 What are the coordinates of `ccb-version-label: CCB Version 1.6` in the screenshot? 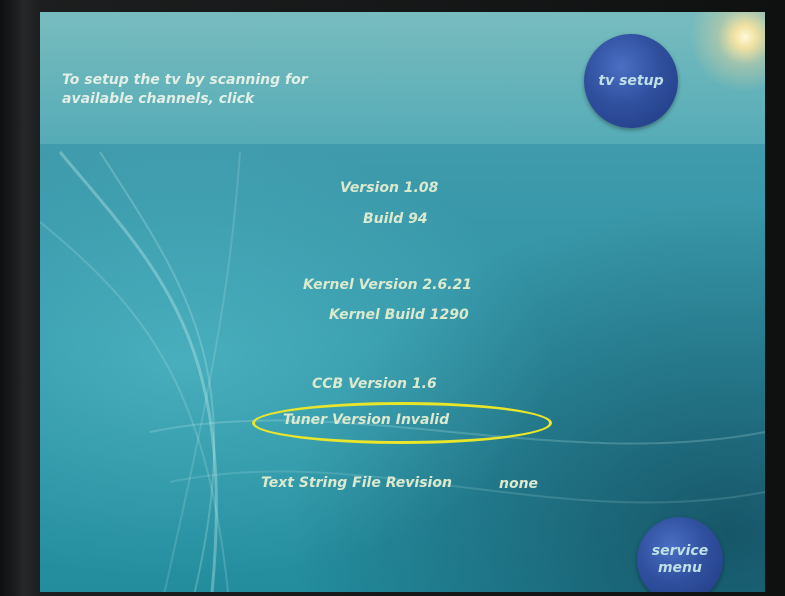 It's located at (374, 384).